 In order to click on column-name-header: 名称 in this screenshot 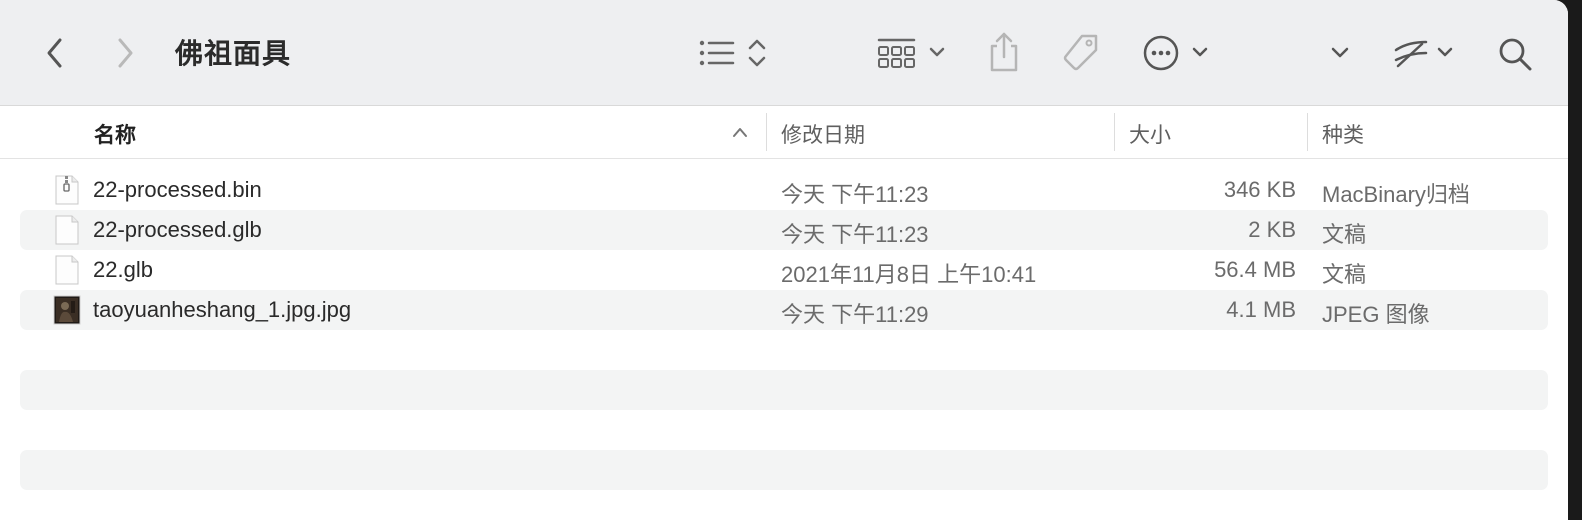, I will do `click(115, 134)`.